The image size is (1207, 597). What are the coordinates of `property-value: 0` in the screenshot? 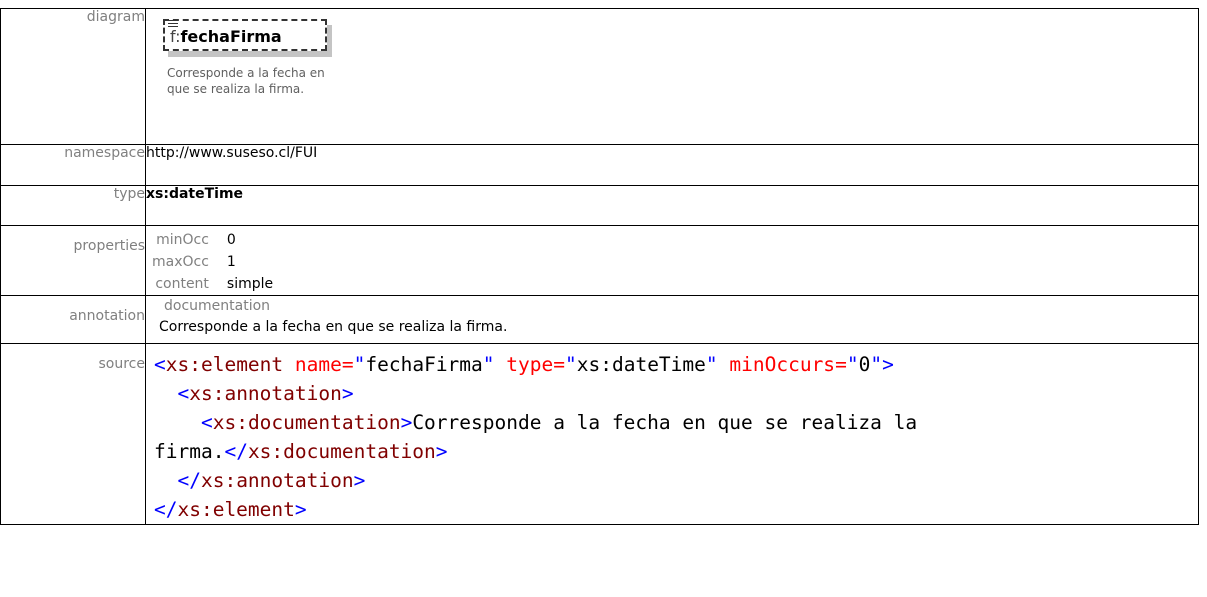 It's located at (231, 240).